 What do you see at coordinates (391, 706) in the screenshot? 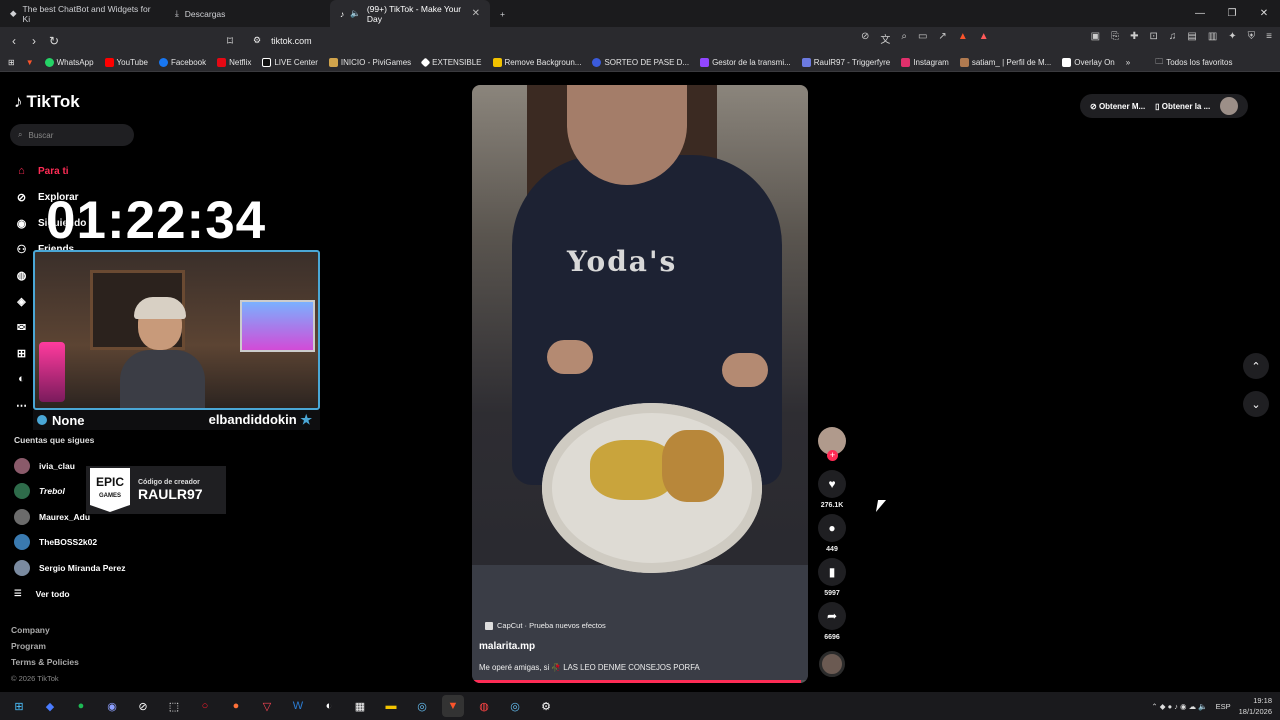
I see `file-explorer-icon: ▬` at bounding box center [391, 706].